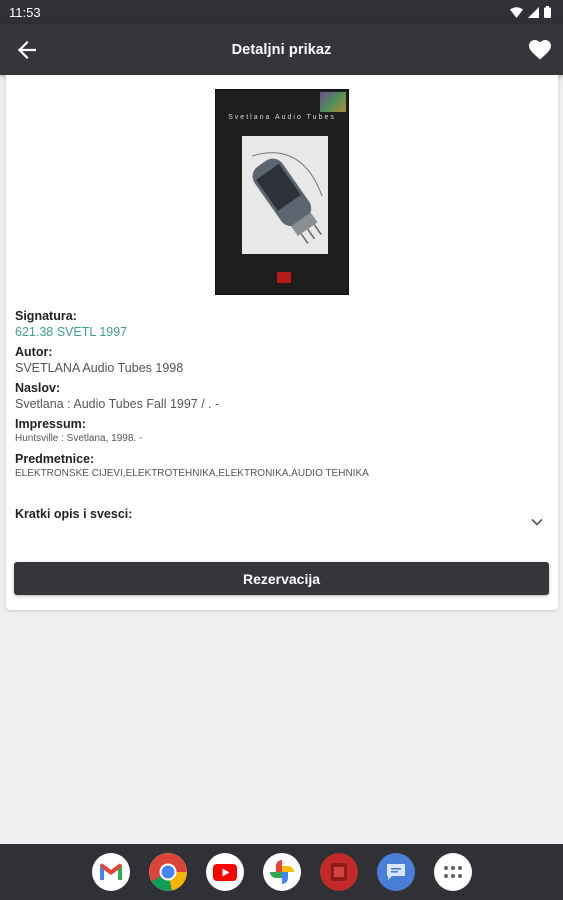 The width and height of the screenshot is (563, 900). Describe the element at coordinates (281, 578) in the screenshot. I see `reserve-button: Rezervacija` at that location.